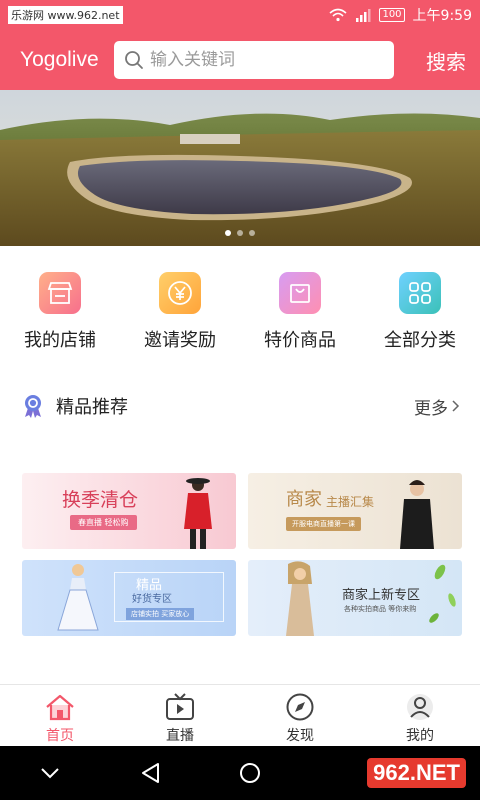  I want to click on featured-section-header: 精品推荐 更多, so click(240, 406).